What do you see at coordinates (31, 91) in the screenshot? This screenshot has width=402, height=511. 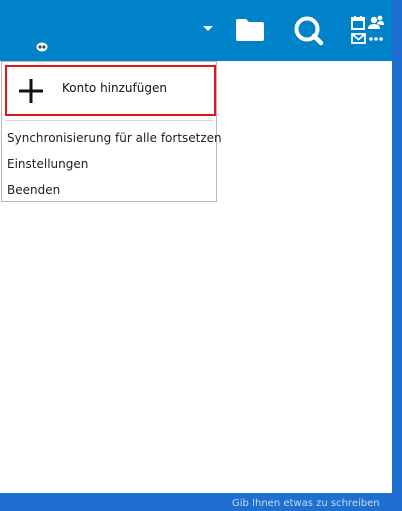 I see `plus-icon` at bounding box center [31, 91].